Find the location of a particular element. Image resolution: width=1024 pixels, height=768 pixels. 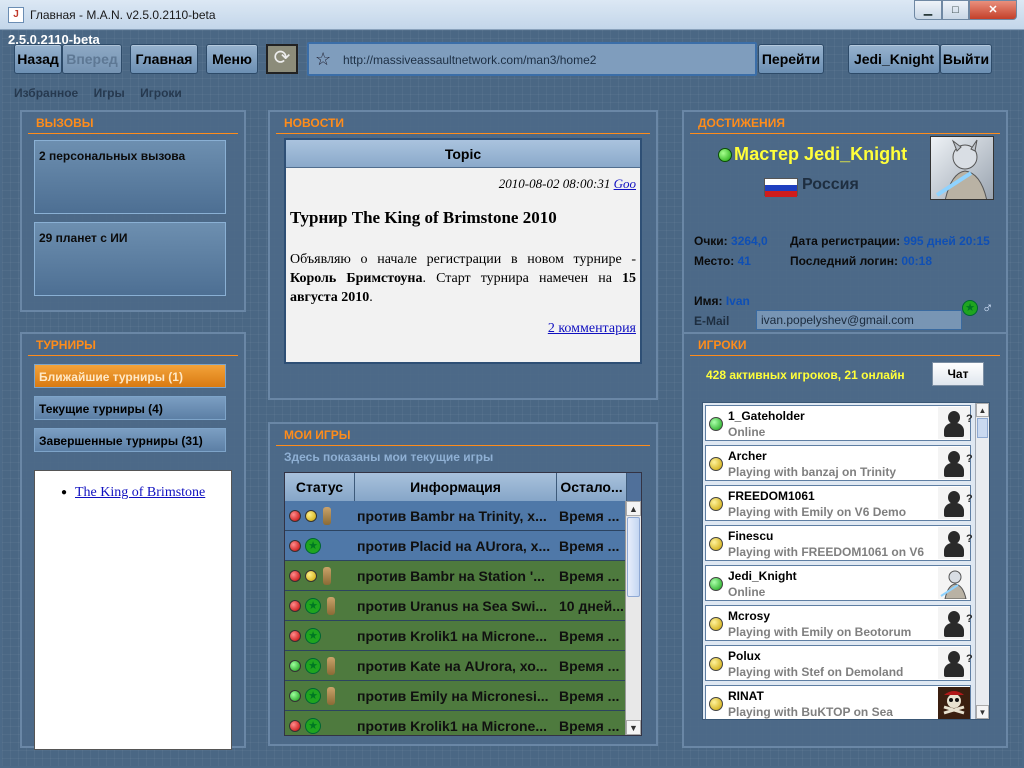

list-item: Archer Playing with banzaj on Trinity? is located at coordinates (839, 463).